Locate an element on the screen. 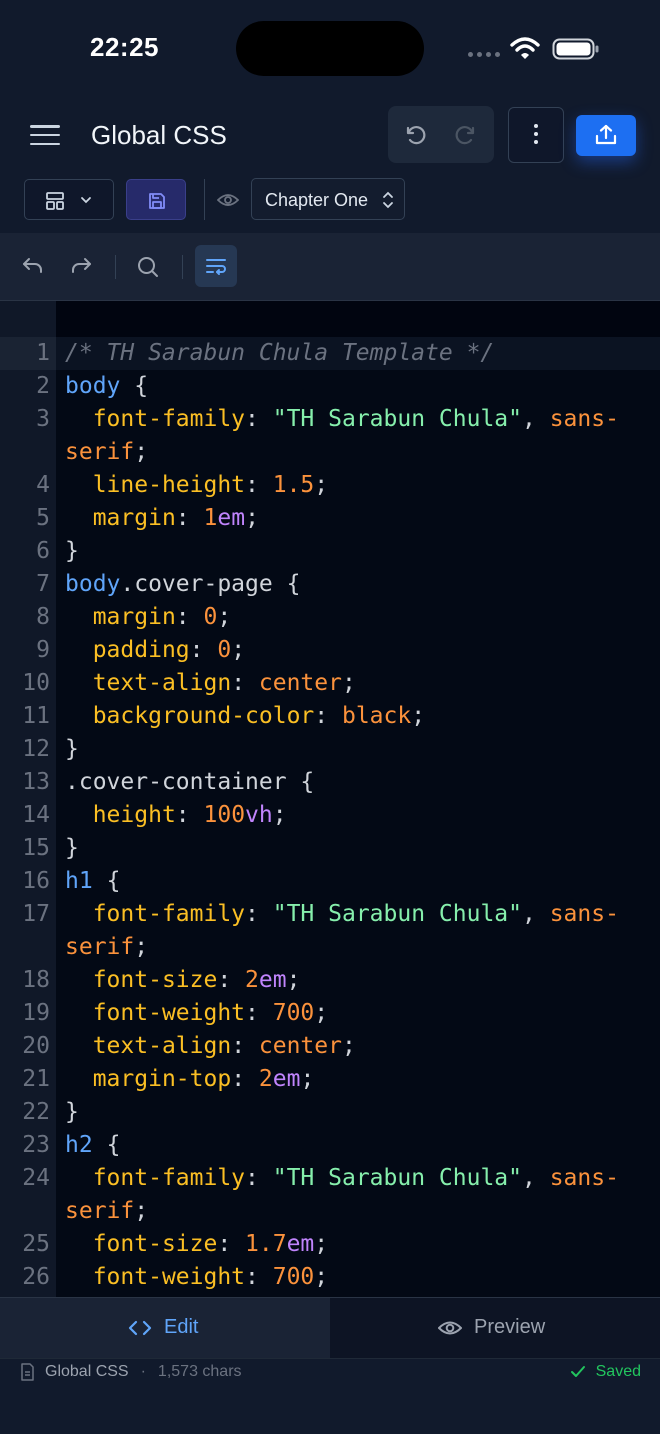  code-line: 1 /* TH Sarabun Chula Template */ is located at coordinates (330, 353).